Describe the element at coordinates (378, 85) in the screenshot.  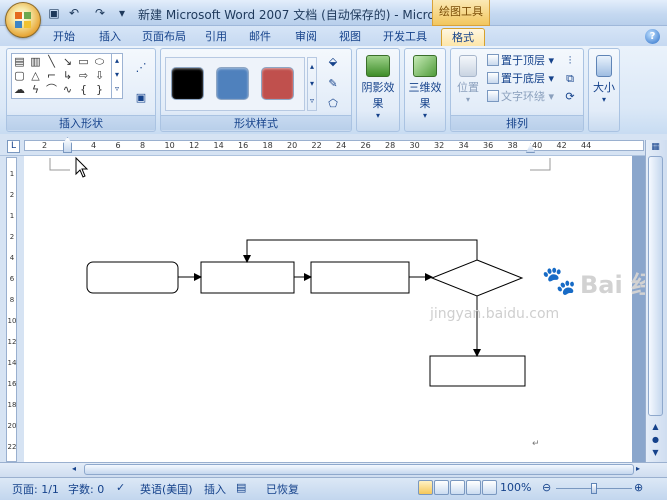
I see `shadow-effects-button: 阴影效果 ▾` at that location.